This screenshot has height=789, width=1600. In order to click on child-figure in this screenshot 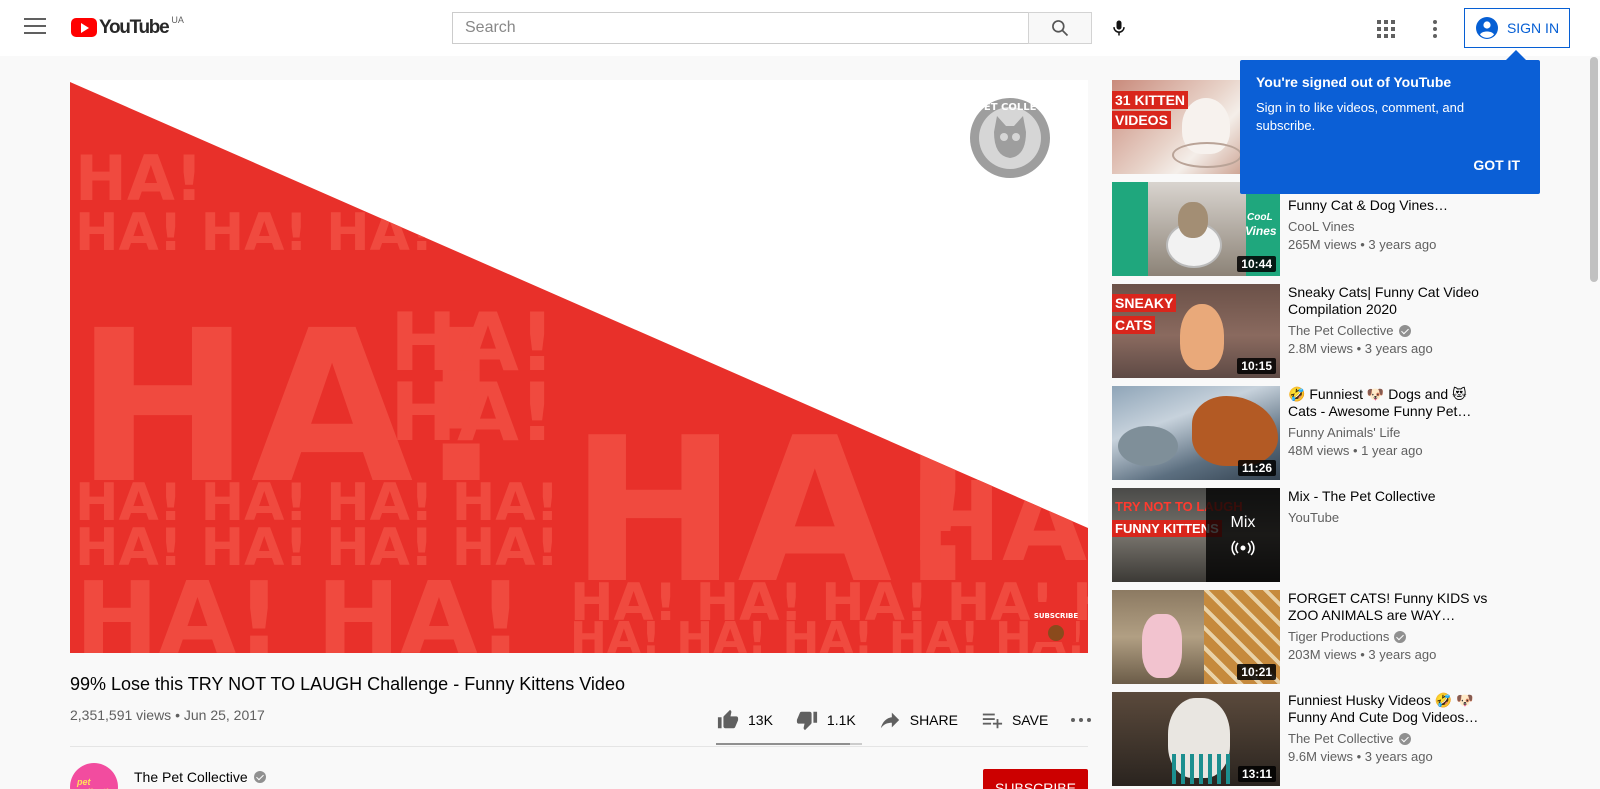, I will do `click(1162, 646)`.